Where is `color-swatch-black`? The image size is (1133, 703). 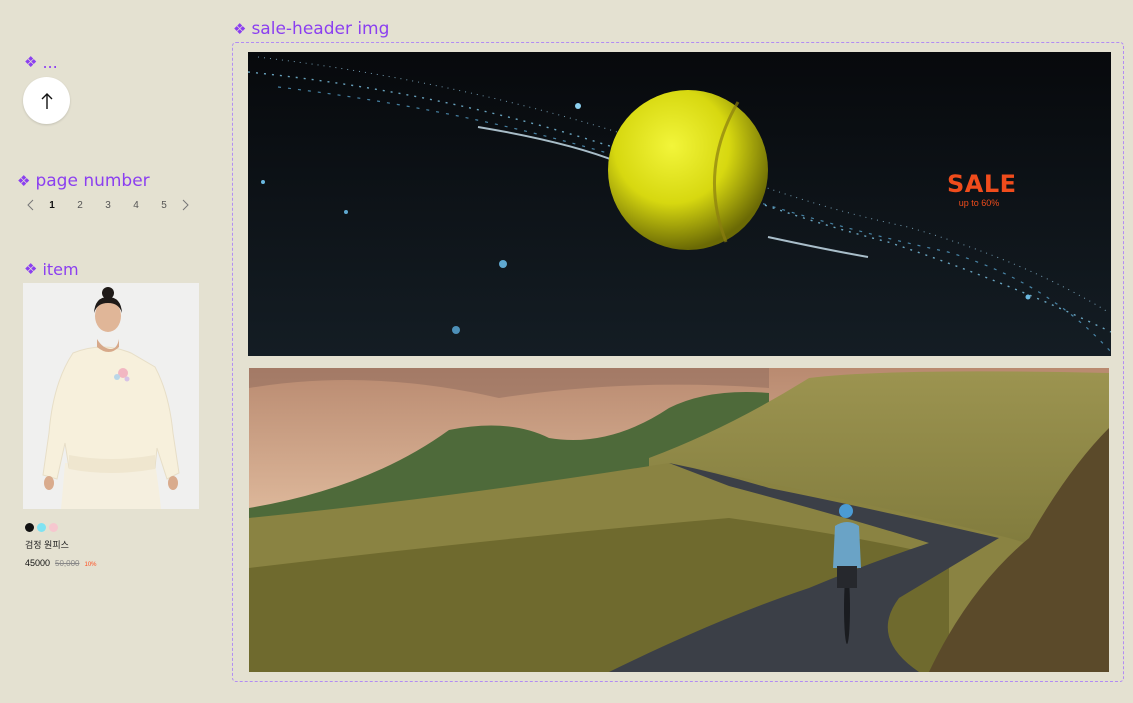
color-swatch-black is located at coordinates (29, 527).